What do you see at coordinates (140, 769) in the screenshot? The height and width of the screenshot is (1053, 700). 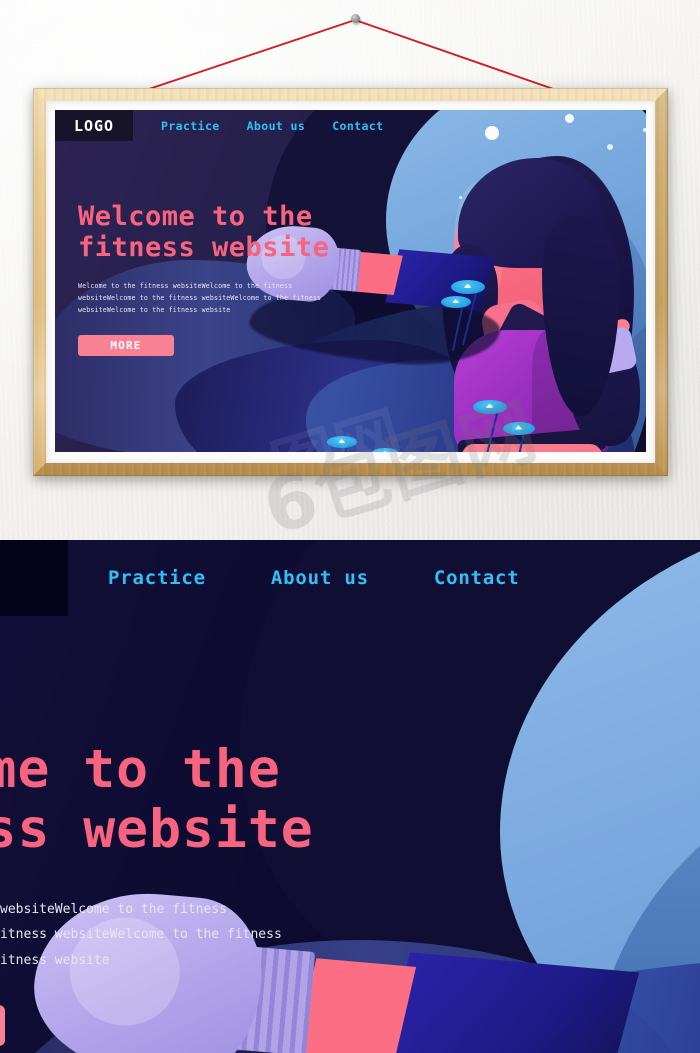 I see `lower-hero-heading-line-1: Welcome to the` at bounding box center [140, 769].